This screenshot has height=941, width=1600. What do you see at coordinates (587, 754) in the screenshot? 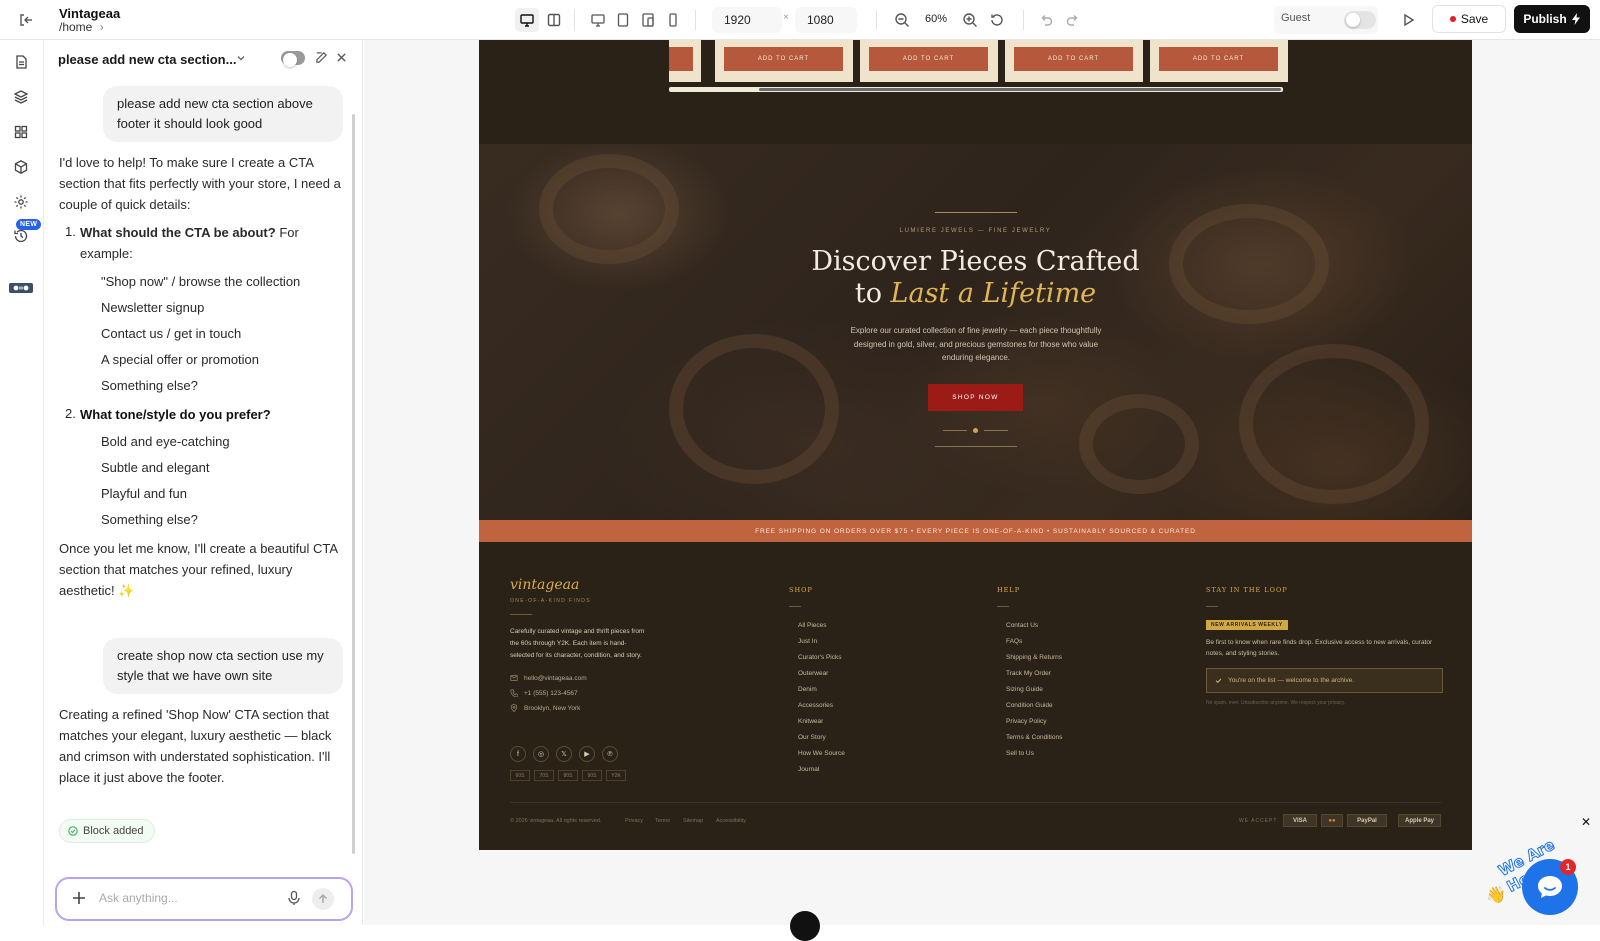
I see `youtube-icon: ▶` at bounding box center [587, 754].